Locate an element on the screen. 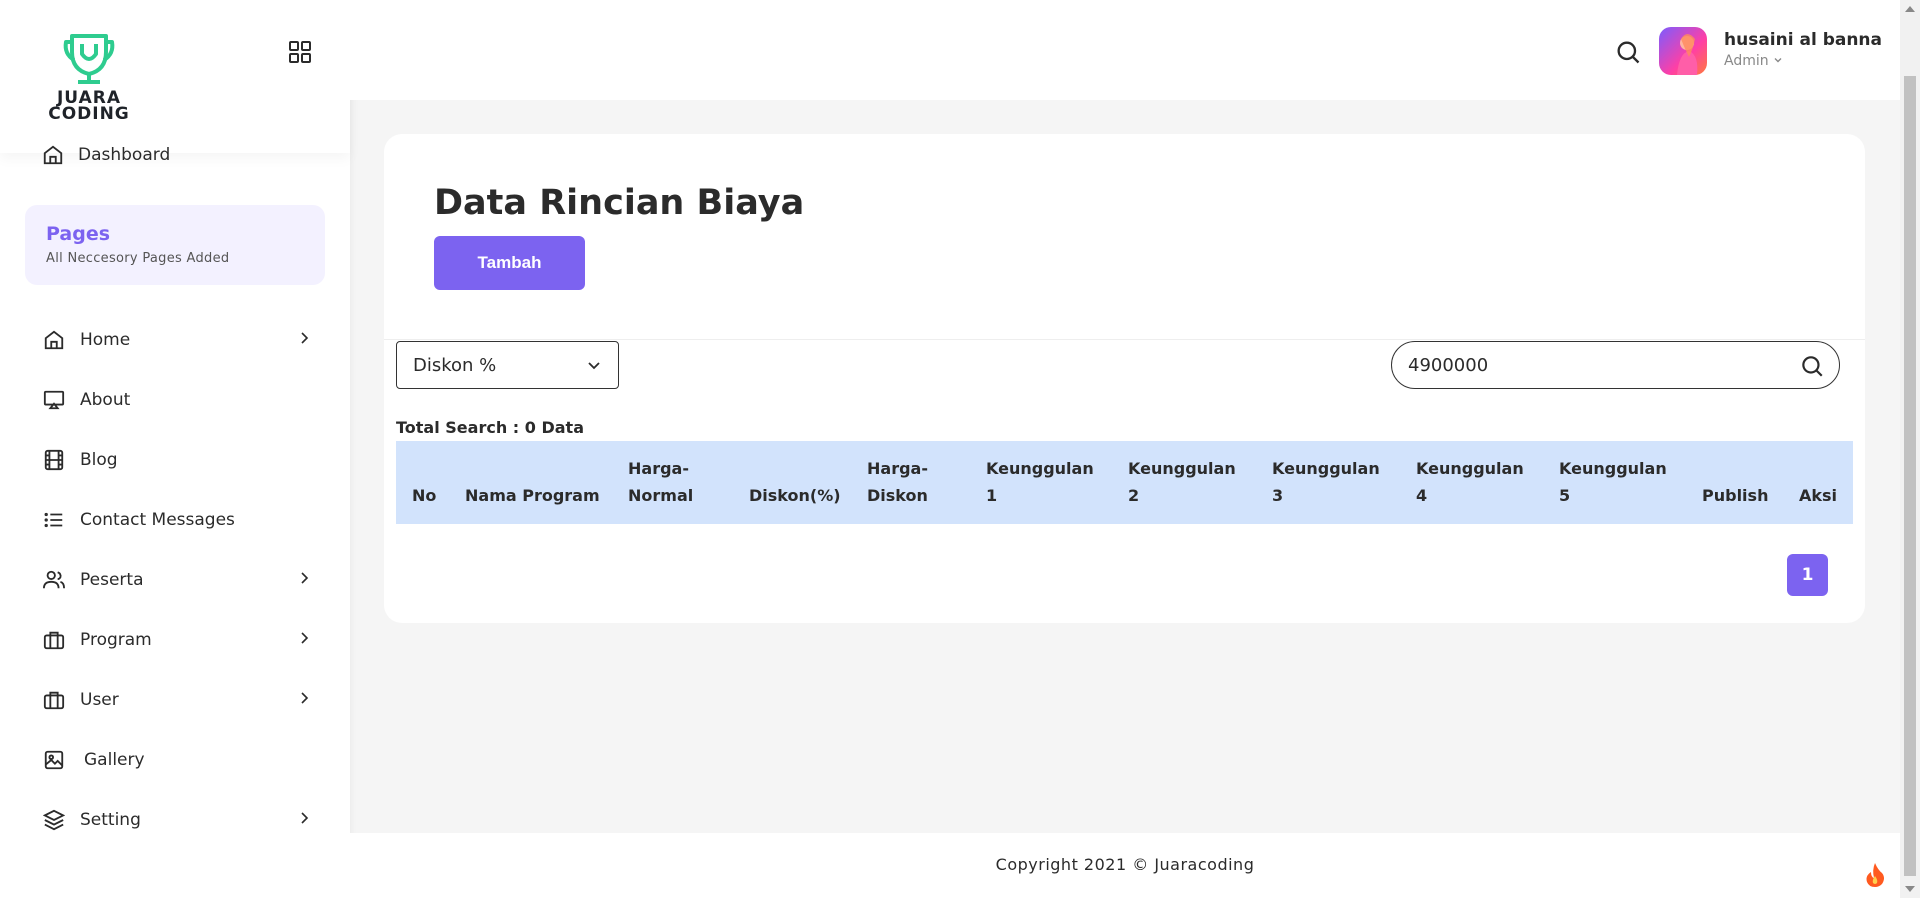  avatar is located at coordinates (1683, 51).